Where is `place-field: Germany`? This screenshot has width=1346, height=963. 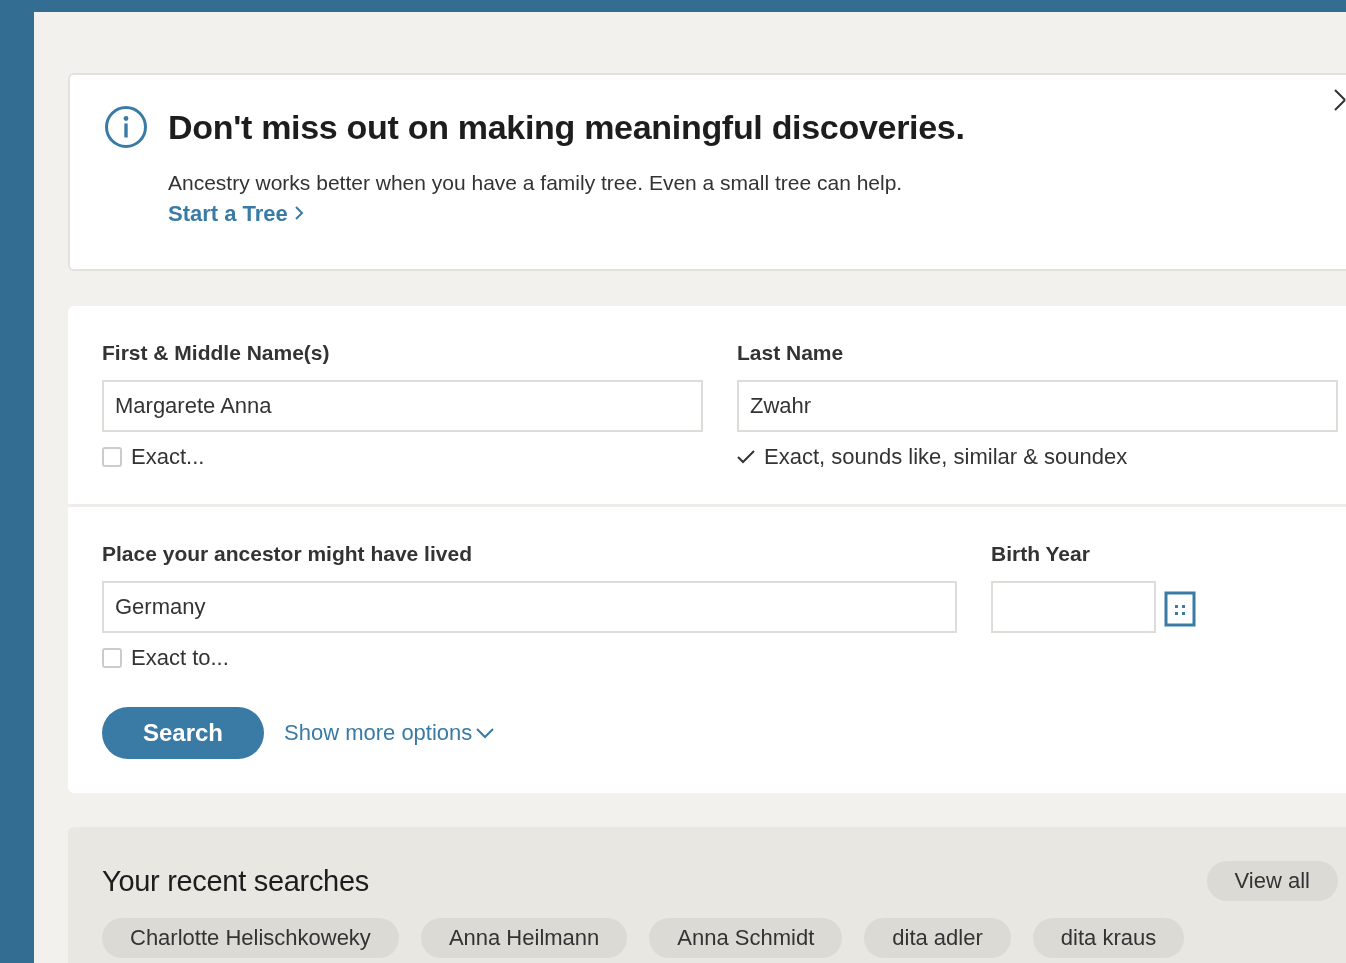 place-field: Germany is located at coordinates (529, 607).